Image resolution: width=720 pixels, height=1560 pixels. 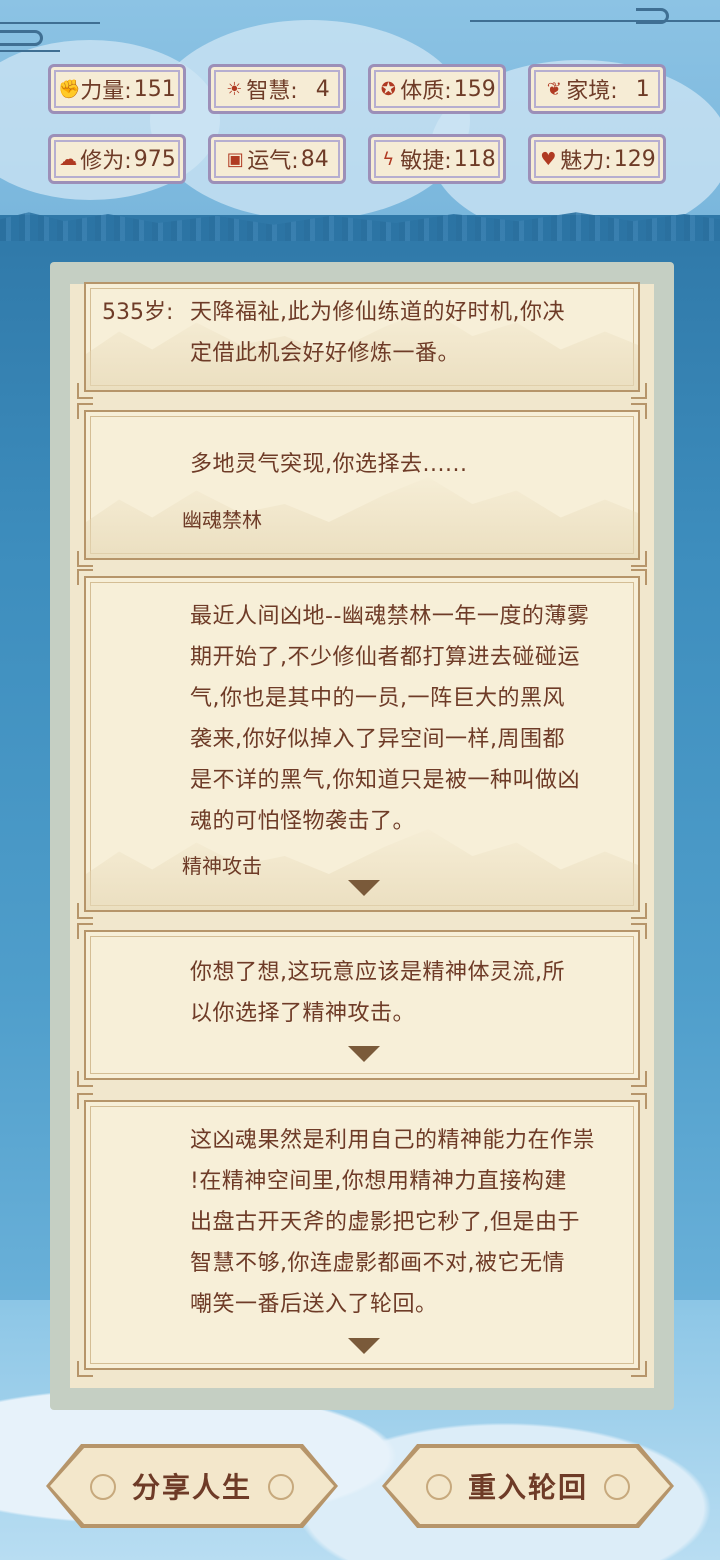 What do you see at coordinates (437, 89) in the screenshot?
I see `stat-constitution: ✪ 体质: 159` at bounding box center [437, 89].